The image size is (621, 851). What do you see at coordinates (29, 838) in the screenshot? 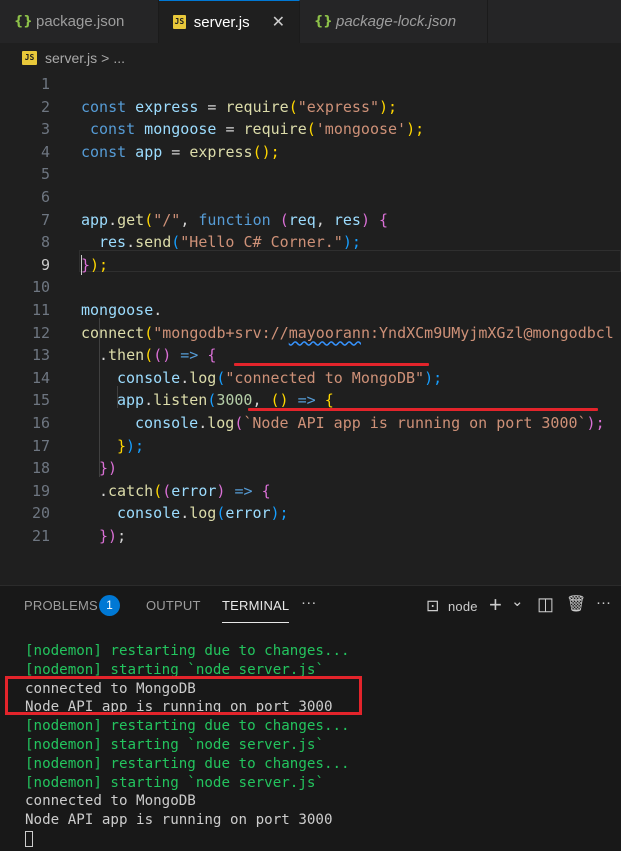
I see `terminal-cursor` at bounding box center [29, 838].